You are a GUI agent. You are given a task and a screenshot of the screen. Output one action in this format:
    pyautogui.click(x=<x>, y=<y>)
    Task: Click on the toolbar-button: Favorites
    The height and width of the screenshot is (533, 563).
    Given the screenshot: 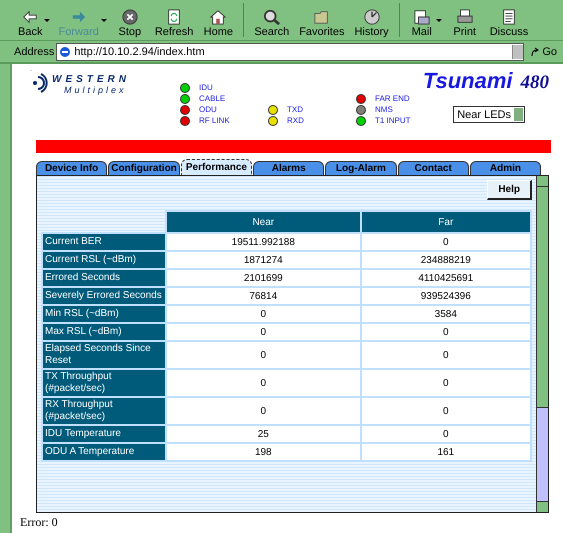 What is the action you would take?
    pyautogui.click(x=321, y=23)
    